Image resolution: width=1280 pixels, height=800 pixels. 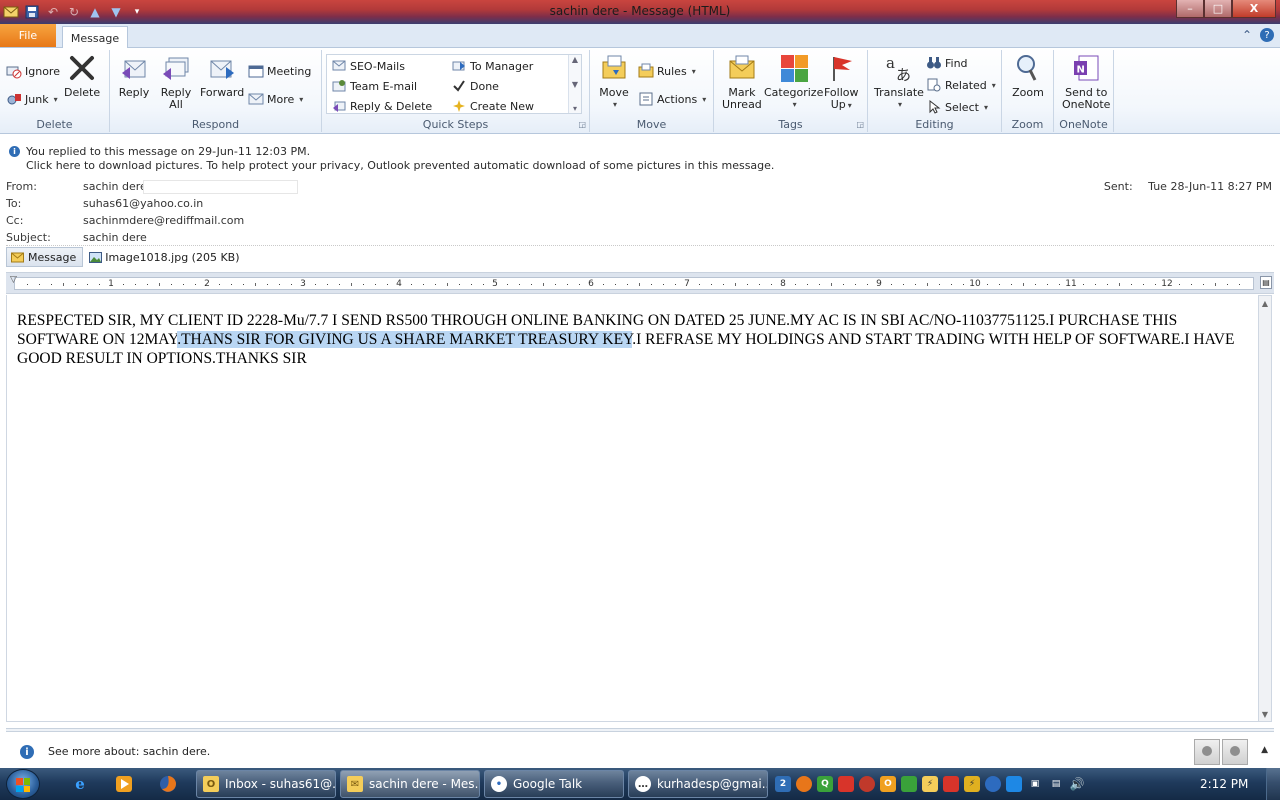 What do you see at coordinates (888, 784) in the screenshot?
I see `tray-outlook-icon: O` at bounding box center [888, 784].